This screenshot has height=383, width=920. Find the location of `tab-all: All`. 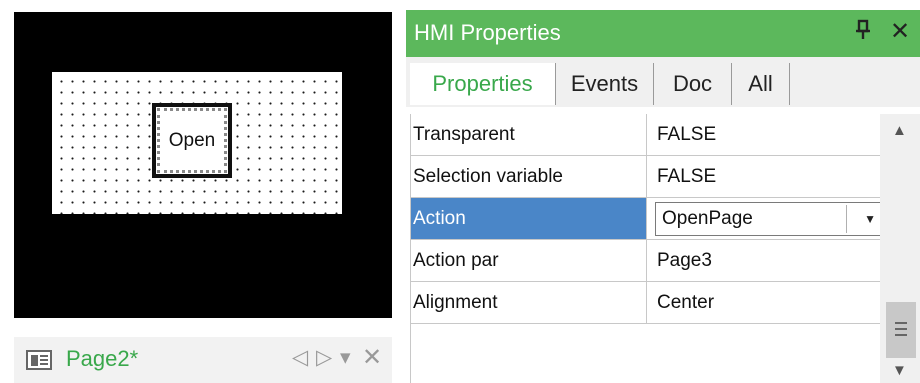

tab-all: All is located at coordinates (761, 84).